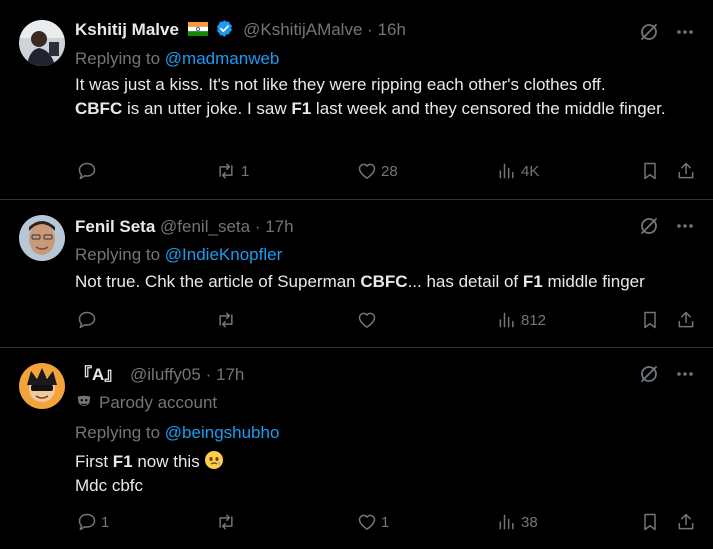 The height and width of the screenshot is (549, 713). I want to click on parody-mask-icon, so click(84, 401).